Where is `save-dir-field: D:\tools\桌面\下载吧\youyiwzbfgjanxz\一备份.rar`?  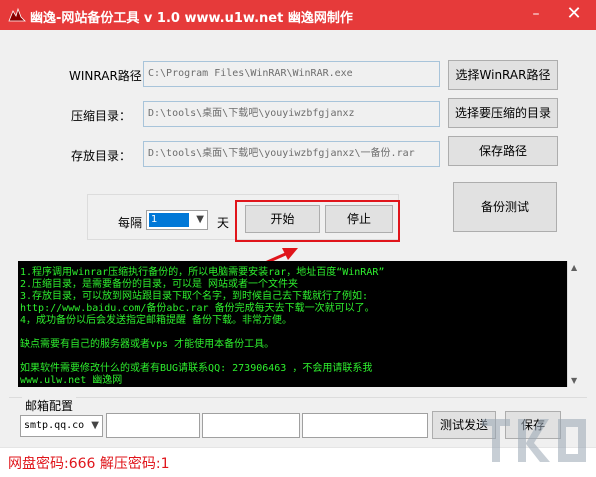
save-dir-field: D:\tools\桌面\下载吧\youyiwzbfgjanxz\一备份.rar is located at coordinates (291, 154).